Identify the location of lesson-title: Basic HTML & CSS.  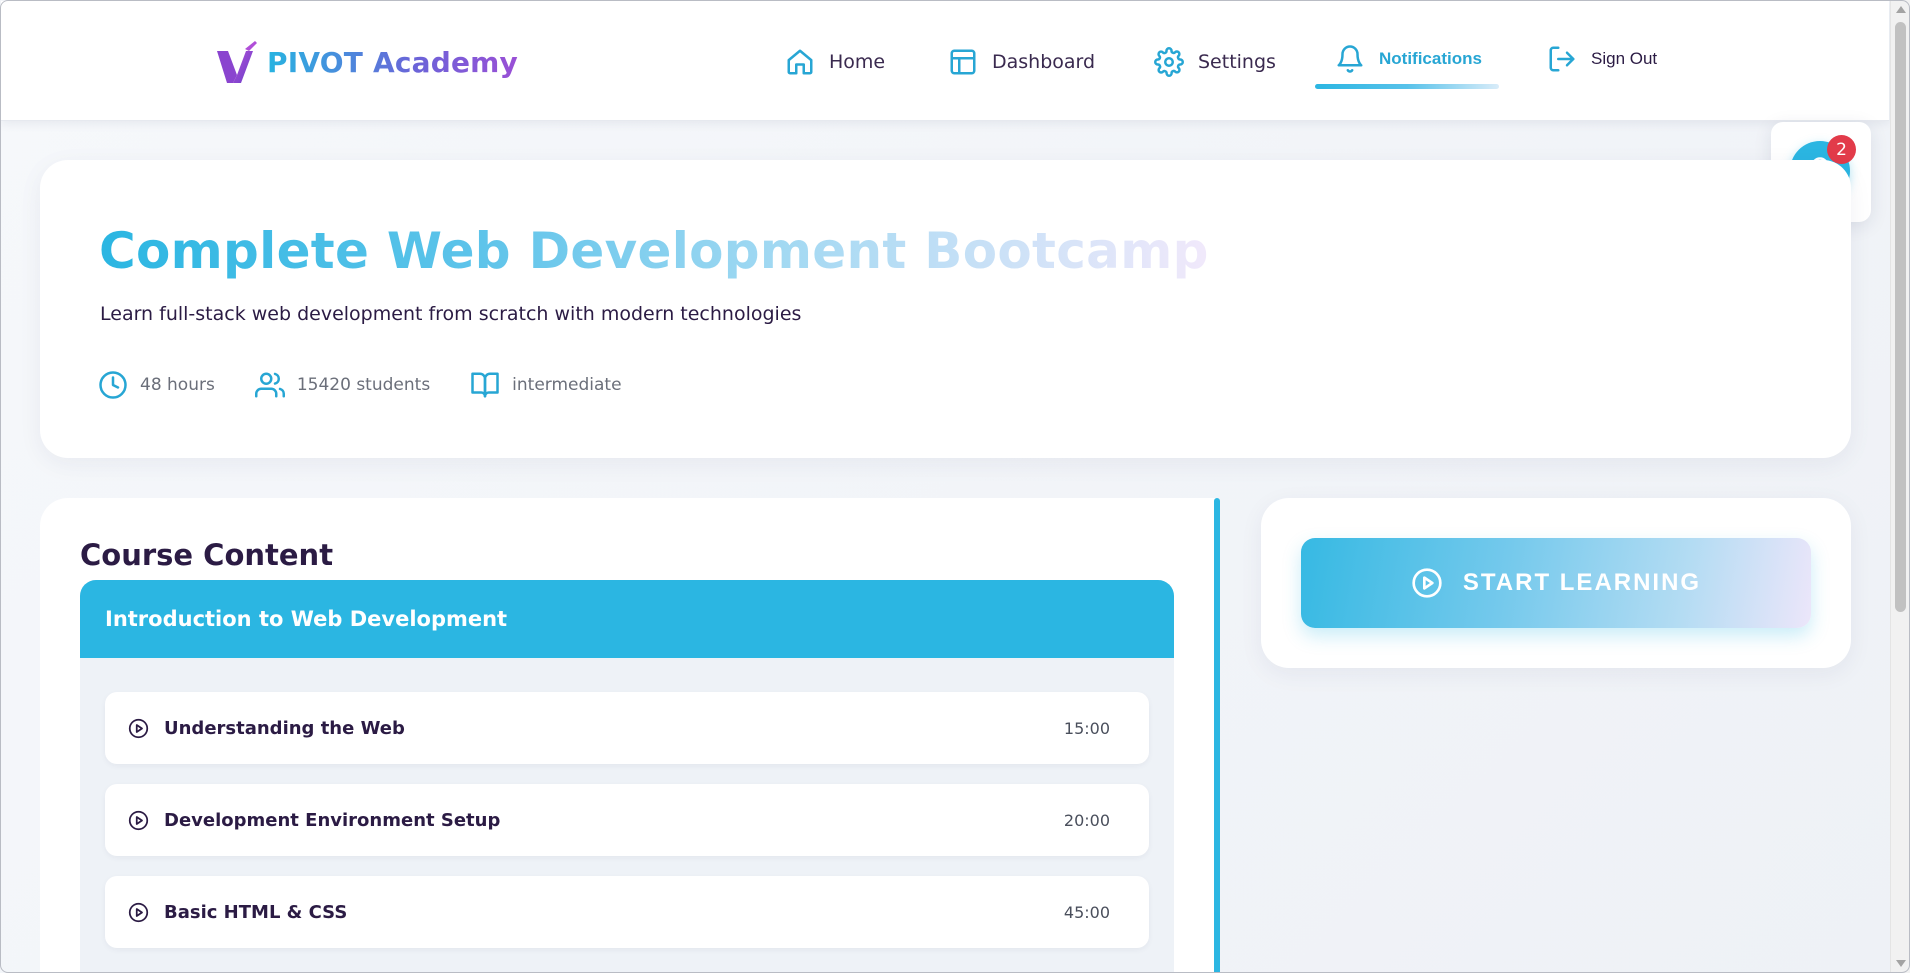
(256, 912).